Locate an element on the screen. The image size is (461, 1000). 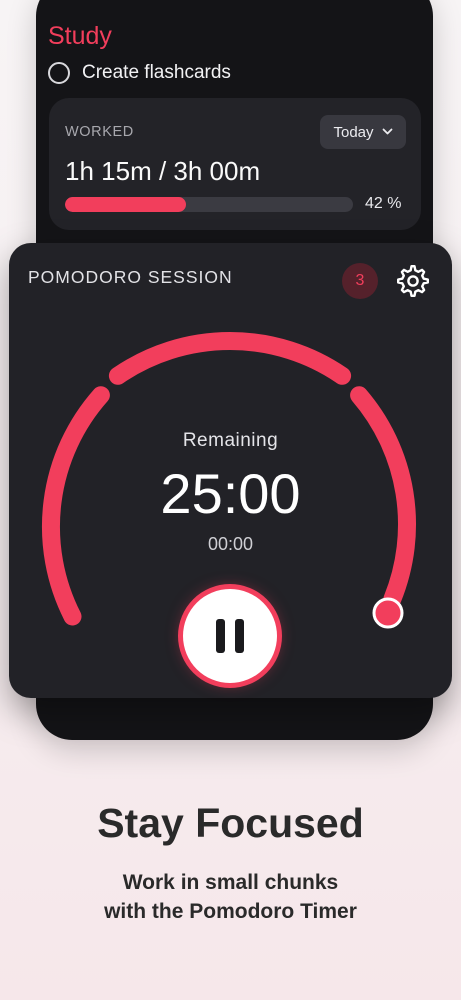
promo-subline-1: Work in small chunks is located at coordinates (230, 882).